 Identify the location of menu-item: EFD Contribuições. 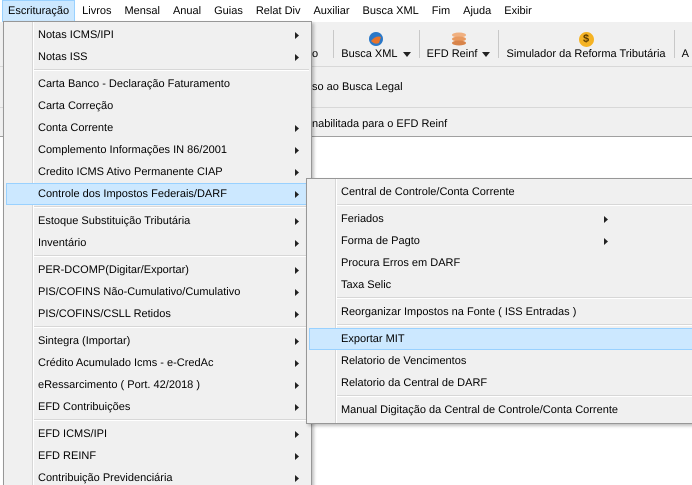
(157, 407).